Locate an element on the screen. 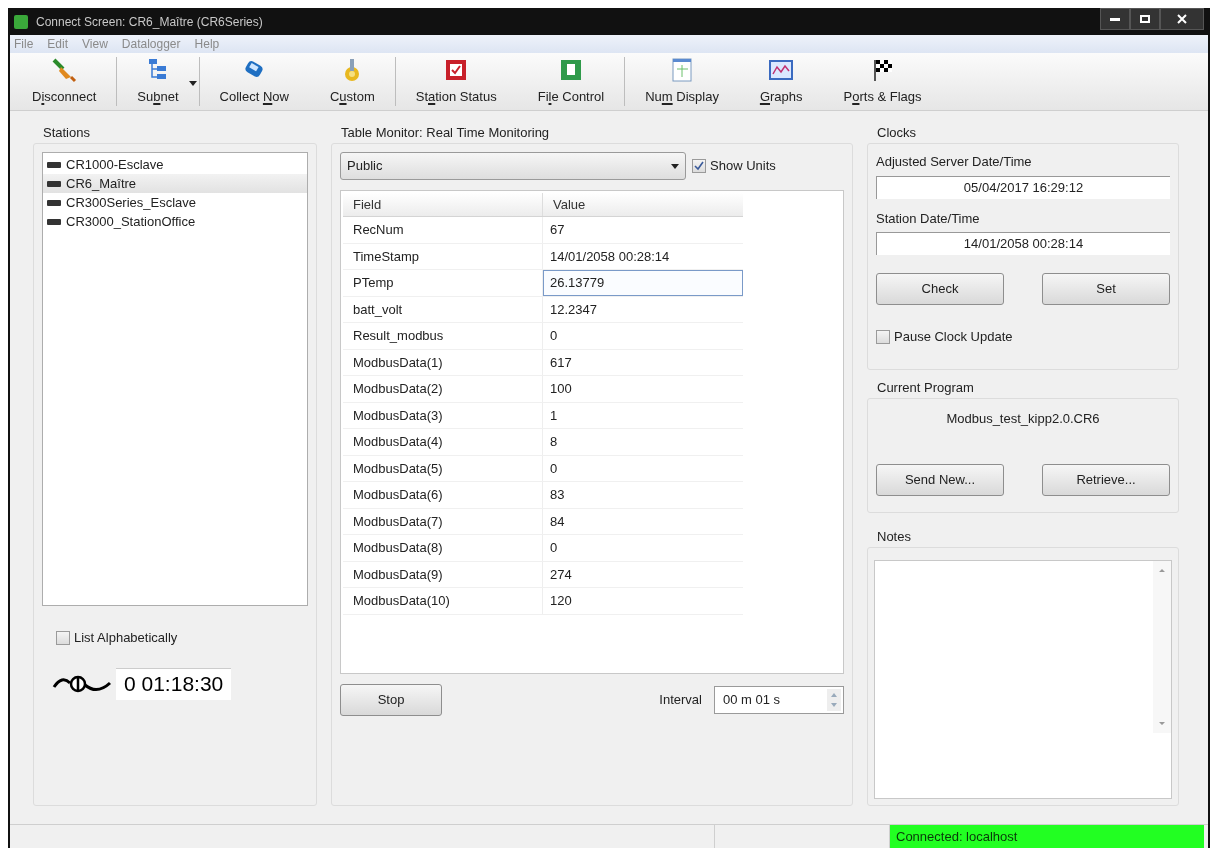 This screenshot has height=851, width=1219. checkbox-label: List Alphabetically is located at coordinates (126, 638).